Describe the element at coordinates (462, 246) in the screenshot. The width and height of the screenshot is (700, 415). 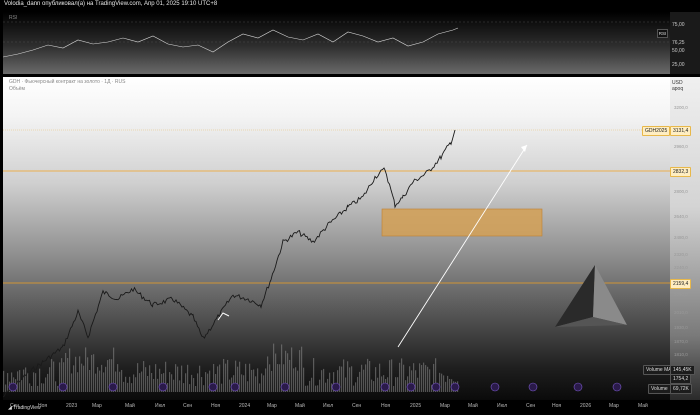
I see `projection-arrow-line` at that location.